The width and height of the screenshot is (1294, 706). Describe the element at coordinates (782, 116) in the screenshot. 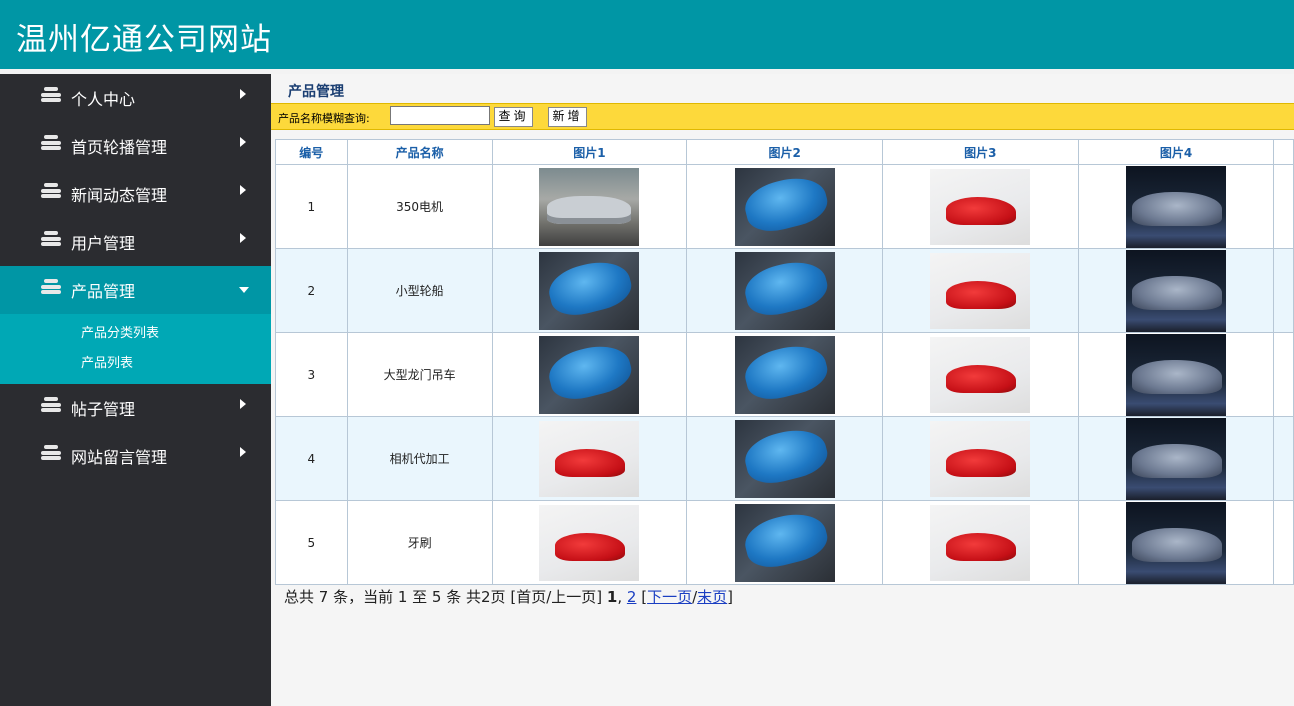

I see `search-bar: 产品名称模糊查询: 查询 新增` at that location.